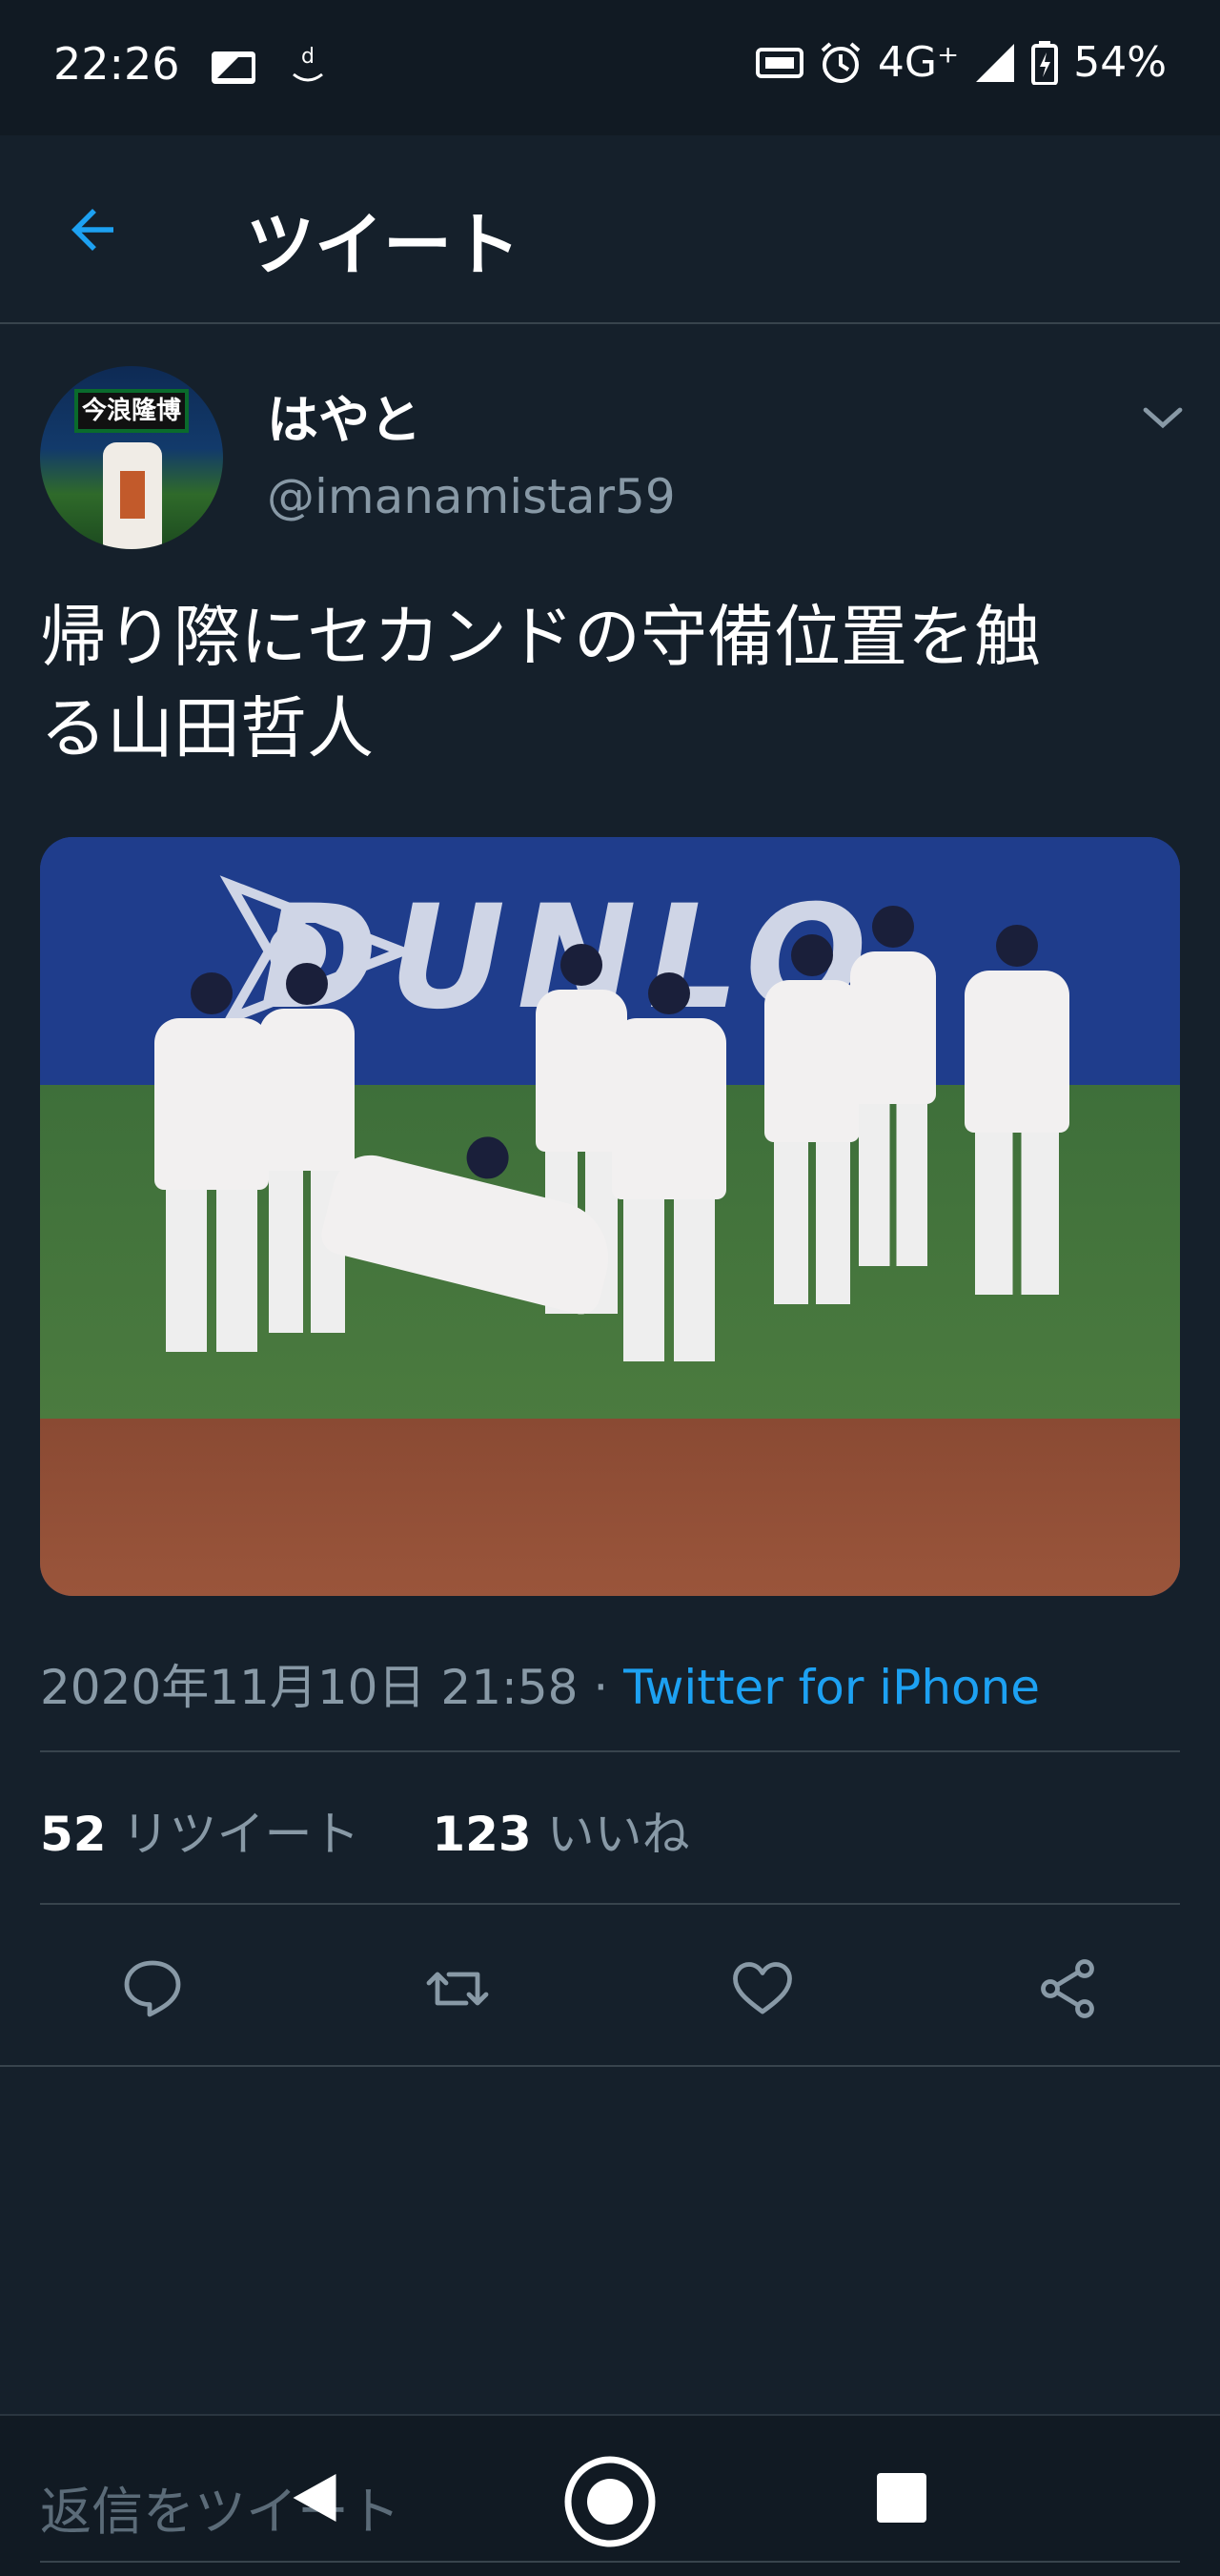  I want to click on reply-bar: 返信をツイート, so click(610, 2495).